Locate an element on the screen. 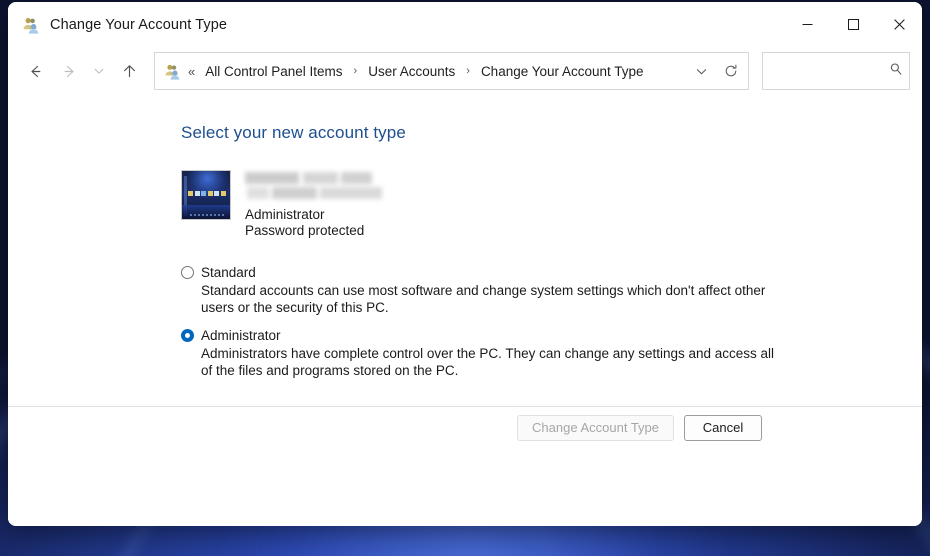  cancel-button: Cancel is located at coordinates (723, 428).